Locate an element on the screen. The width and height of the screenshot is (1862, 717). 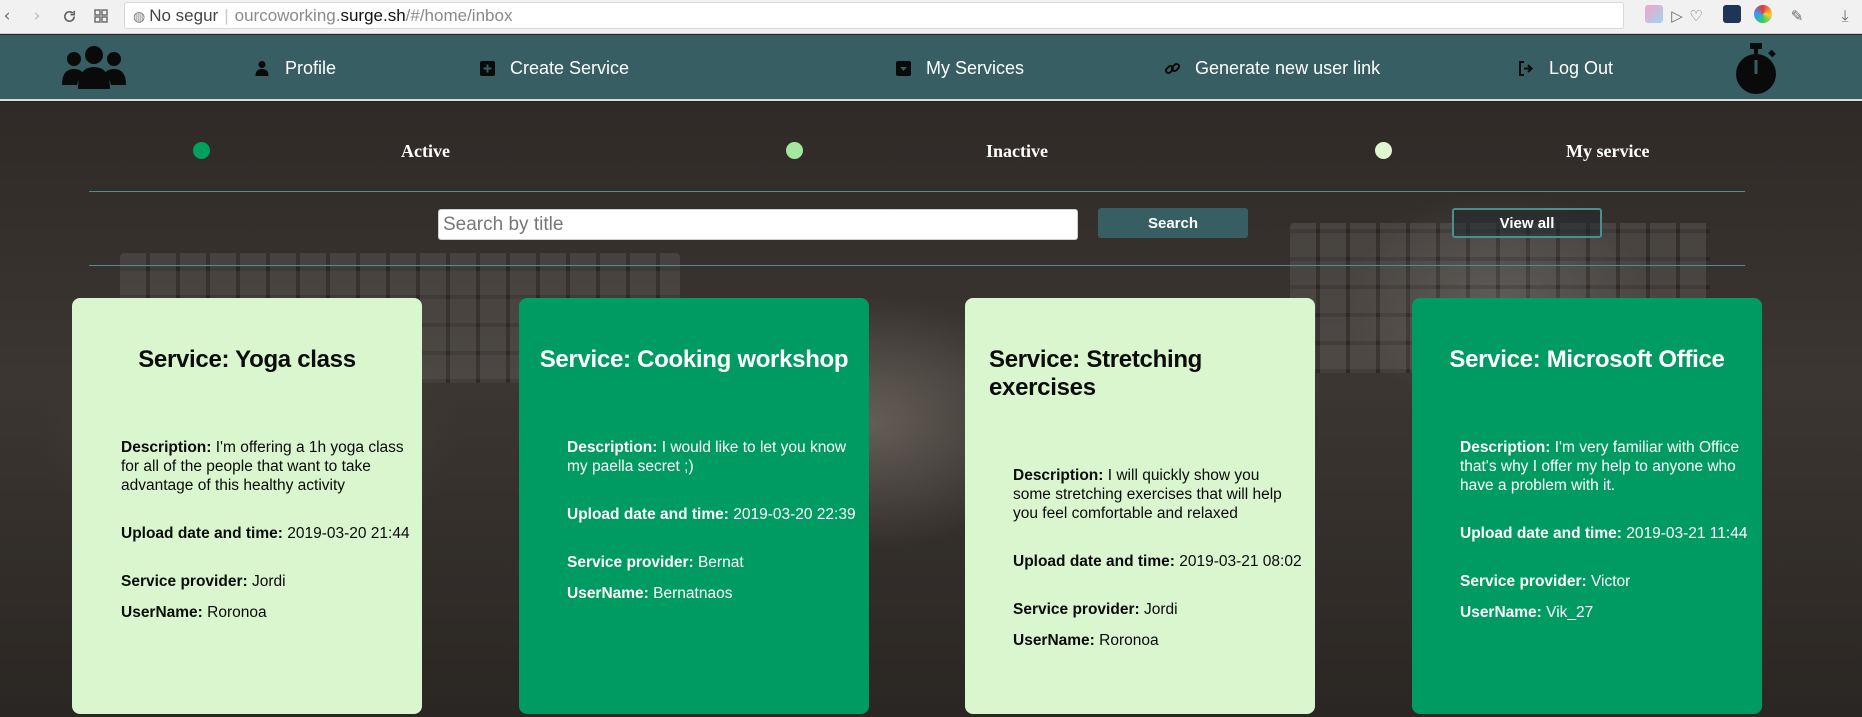
nav-profile-label: Profile is located at coordinates (311, 67).